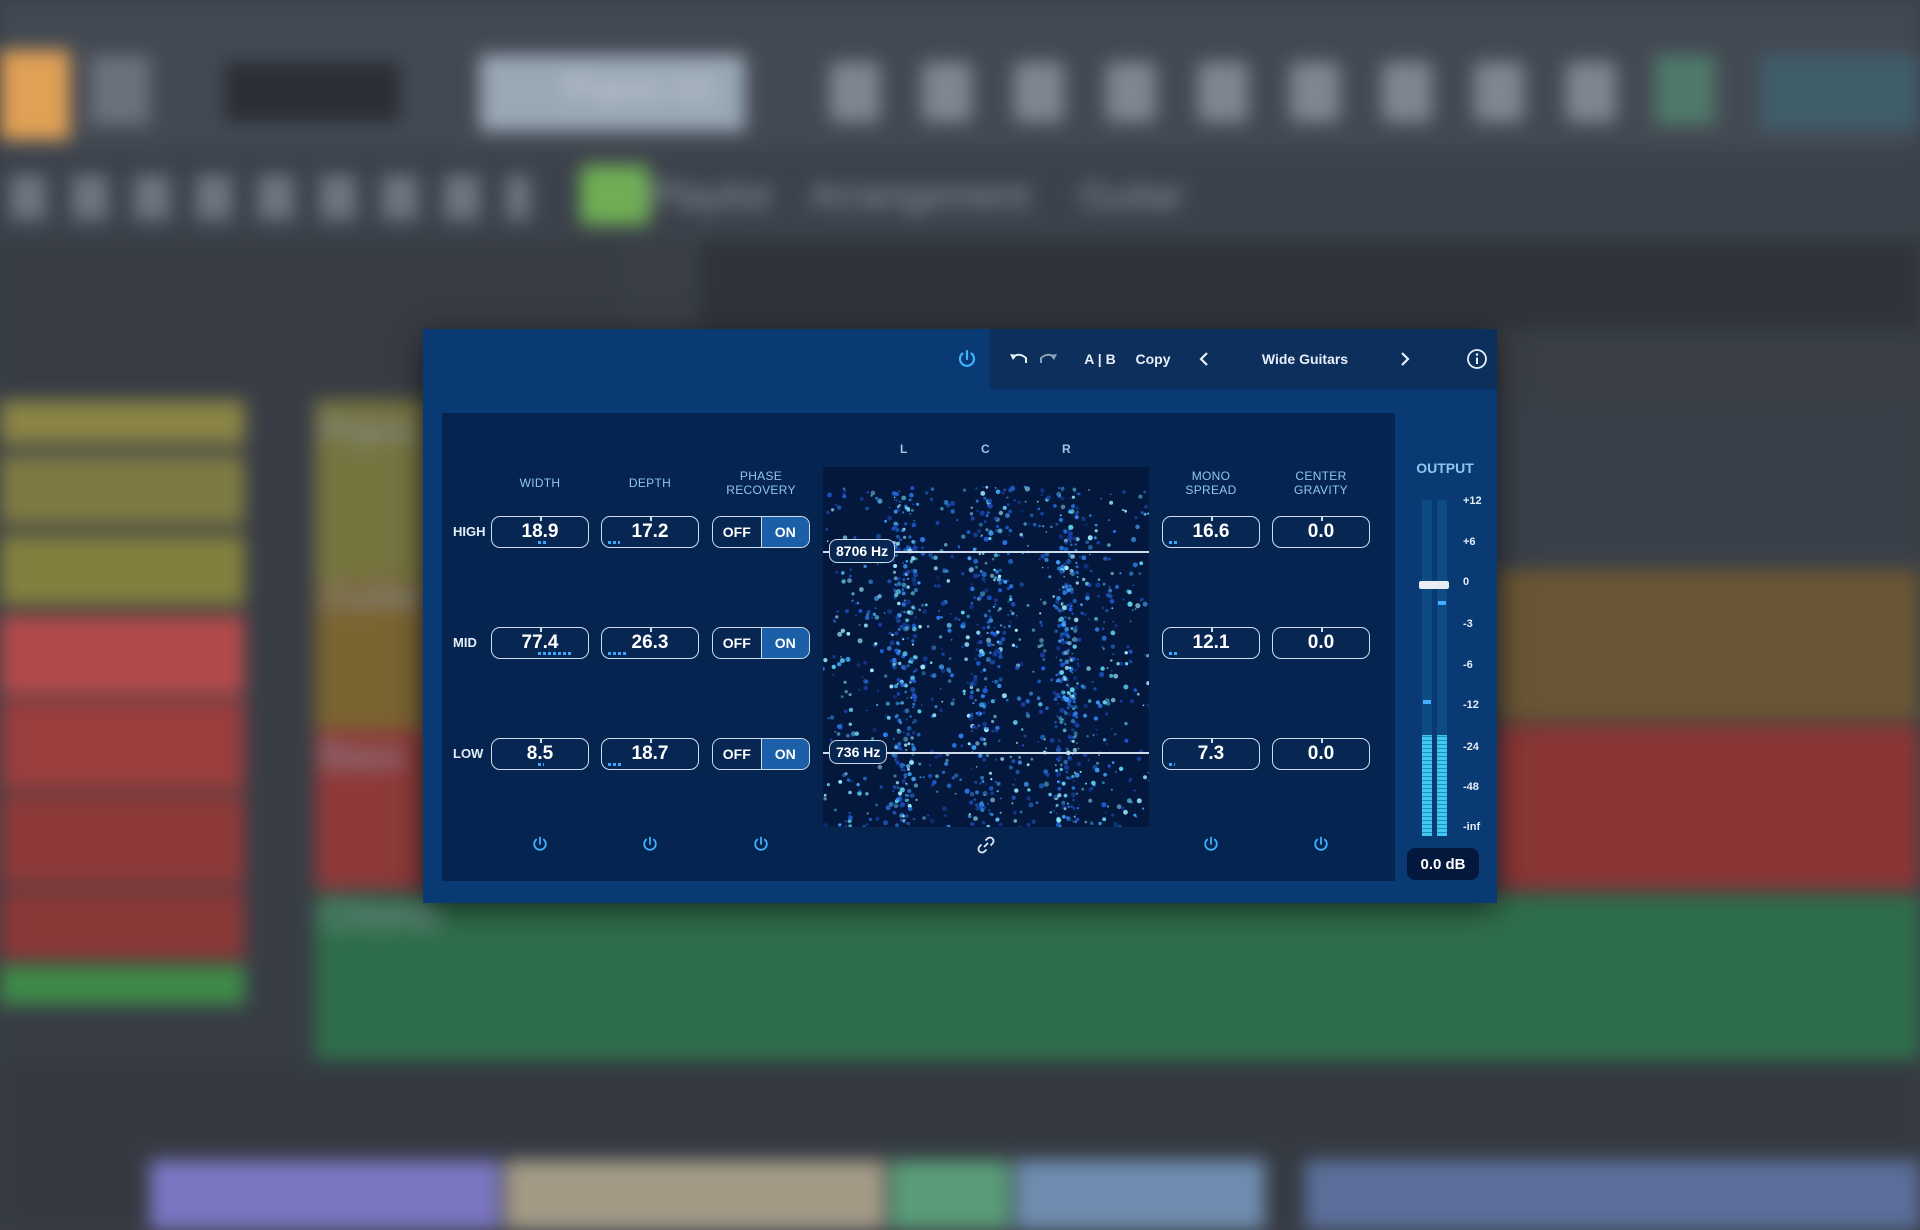 Image resolution: width=1920 pixels, height=1230 pixels. I want to click on width-power-button, so click(540, 844).